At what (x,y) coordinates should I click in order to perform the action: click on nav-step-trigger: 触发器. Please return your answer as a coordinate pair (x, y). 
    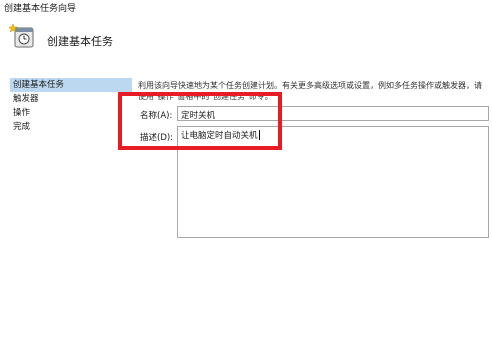
    Looking at the image, I should click on (71, 99).